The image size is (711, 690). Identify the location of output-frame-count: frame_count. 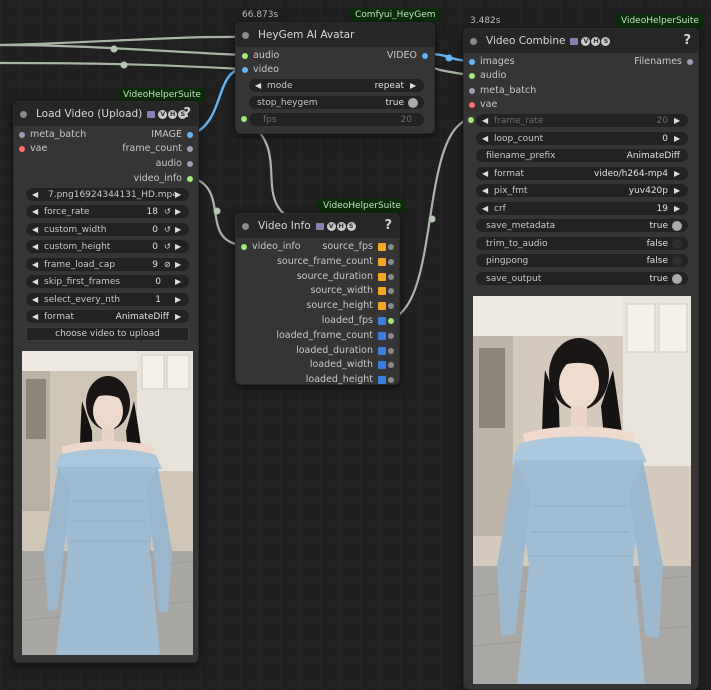
(158, 149).